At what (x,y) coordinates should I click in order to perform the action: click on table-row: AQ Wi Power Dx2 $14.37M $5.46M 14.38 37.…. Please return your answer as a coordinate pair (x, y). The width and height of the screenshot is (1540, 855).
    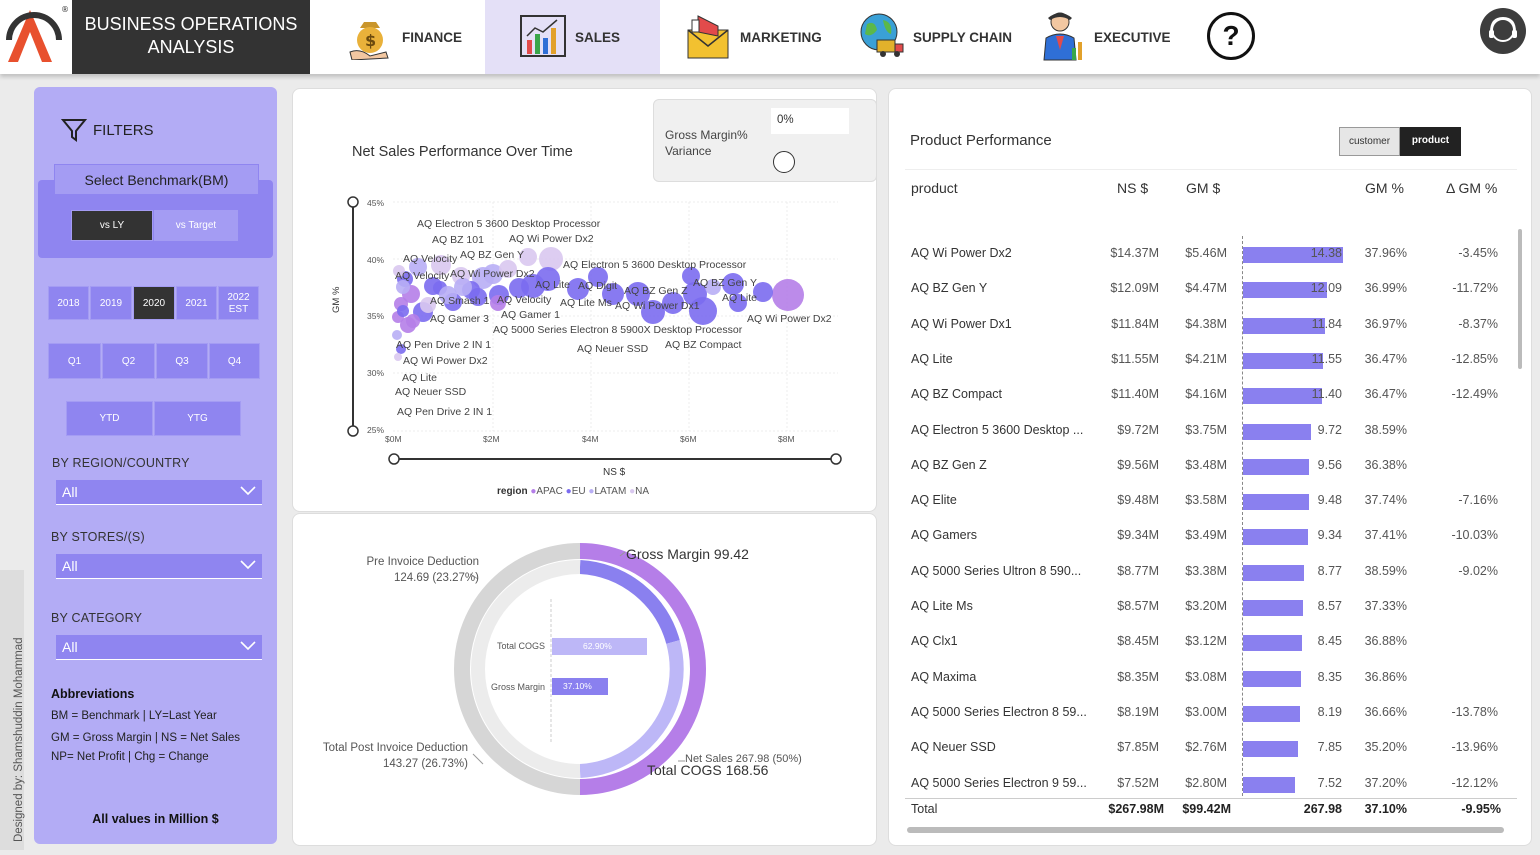
    Looking at the image, I should click on (1199, 256).